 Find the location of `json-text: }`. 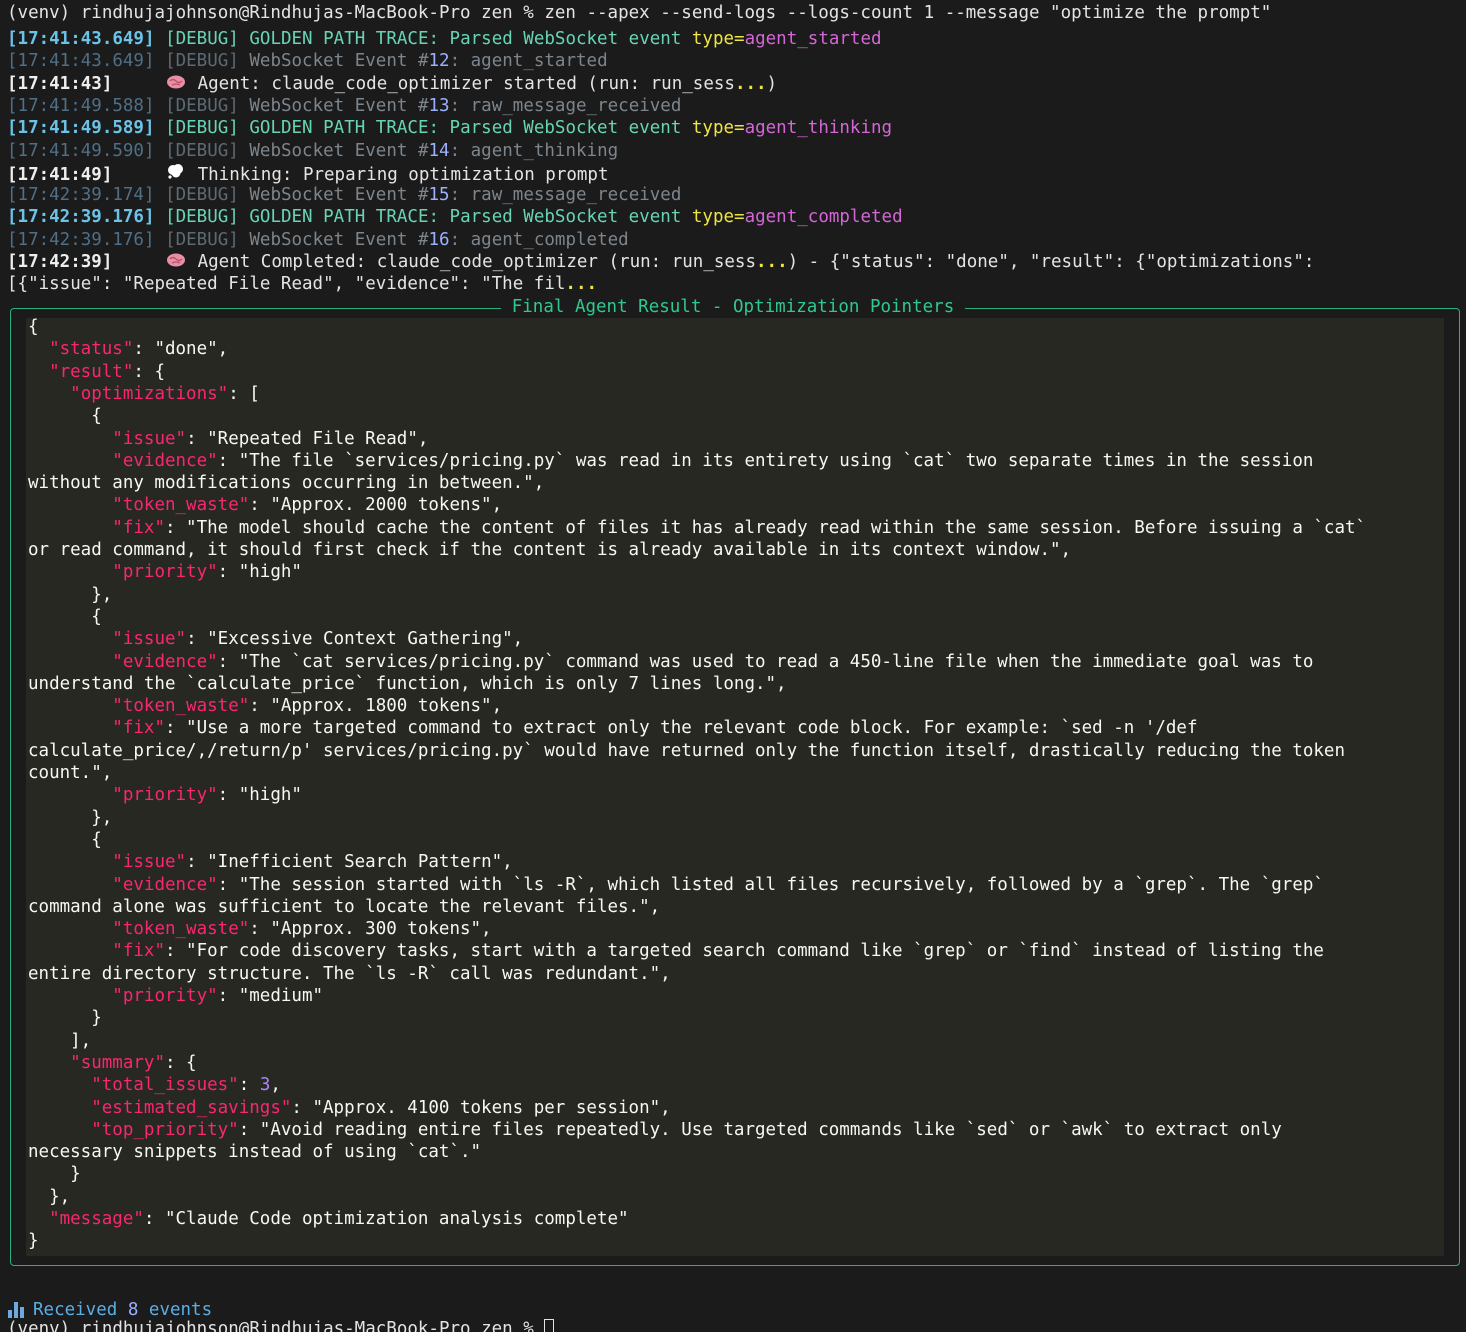

json-text: } is located at coordinates (65, 1018).